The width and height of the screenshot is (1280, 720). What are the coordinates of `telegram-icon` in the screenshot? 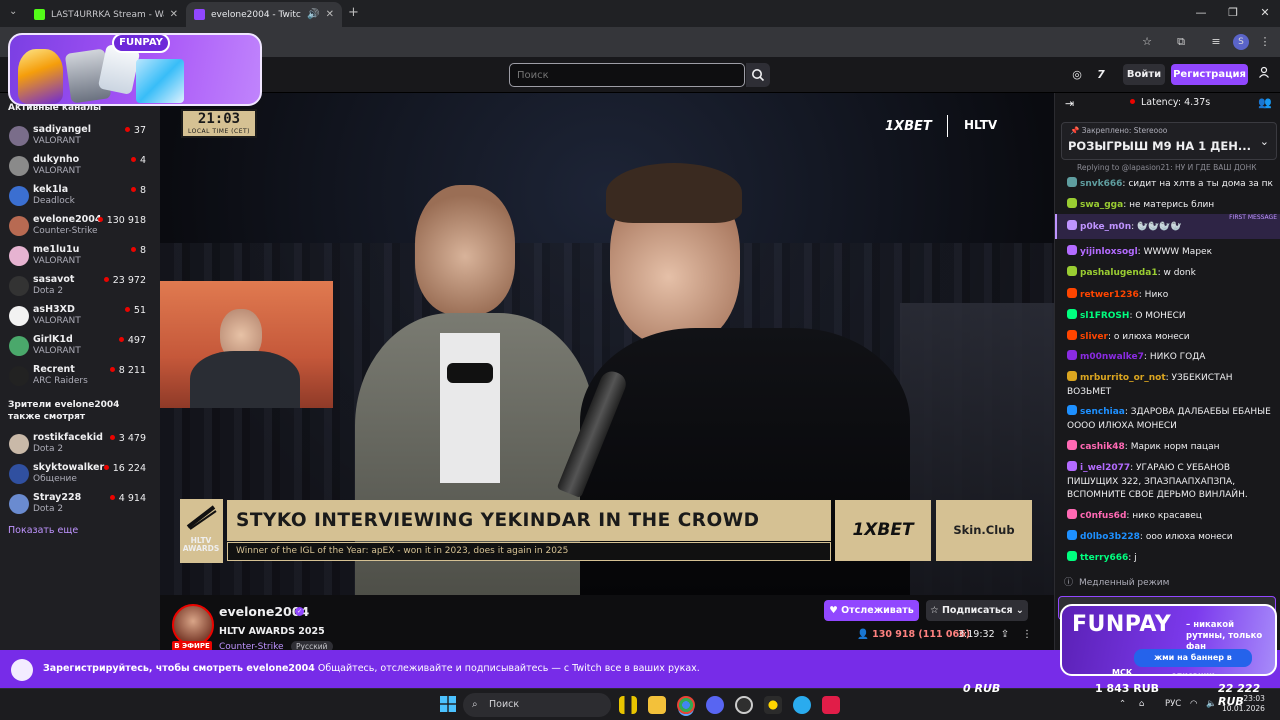 It's located at (802, 705).